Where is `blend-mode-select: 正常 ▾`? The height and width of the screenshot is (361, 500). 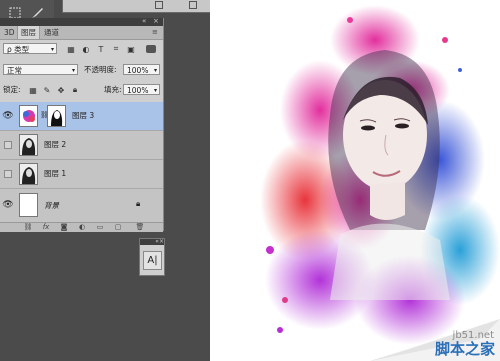
blend-mode-select: 正常 ▾ is located at coordinates (40, 69).